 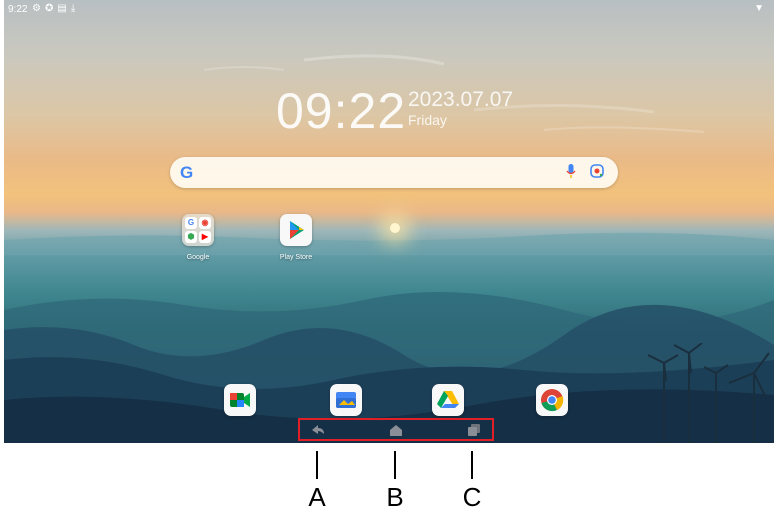 I want to click on files-icon, so click(x=346, y=400).